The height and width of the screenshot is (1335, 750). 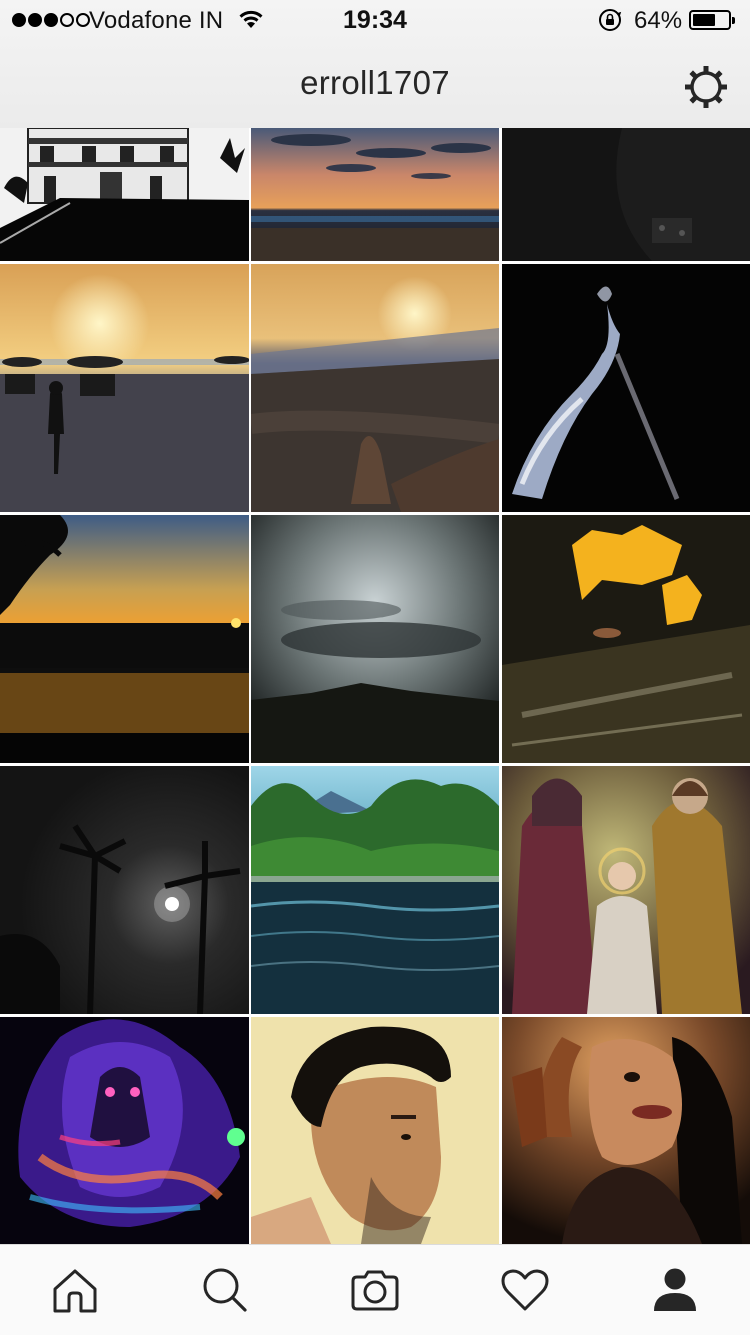 I want to click on top-bar: Vodafone IN 19:34 64% erroll1707, so click(x=375, y=64).